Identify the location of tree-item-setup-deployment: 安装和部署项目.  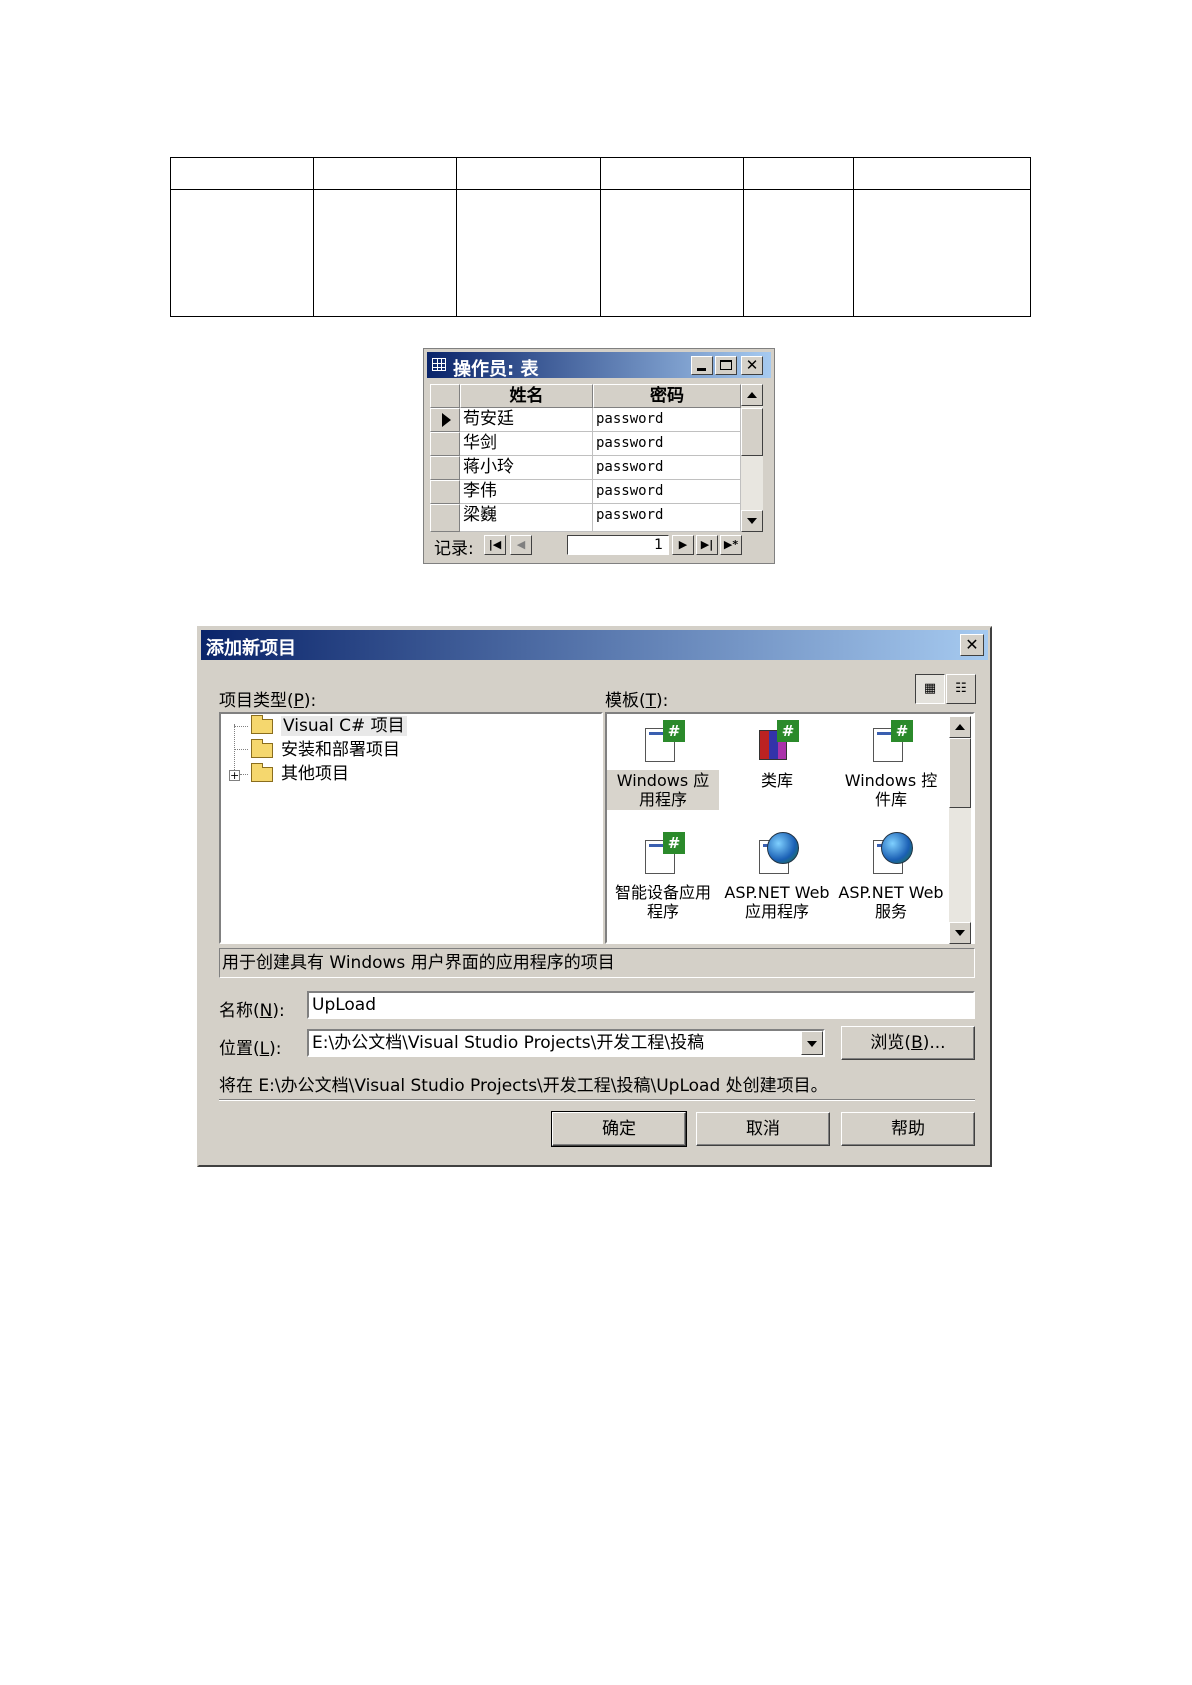
(325, 750).